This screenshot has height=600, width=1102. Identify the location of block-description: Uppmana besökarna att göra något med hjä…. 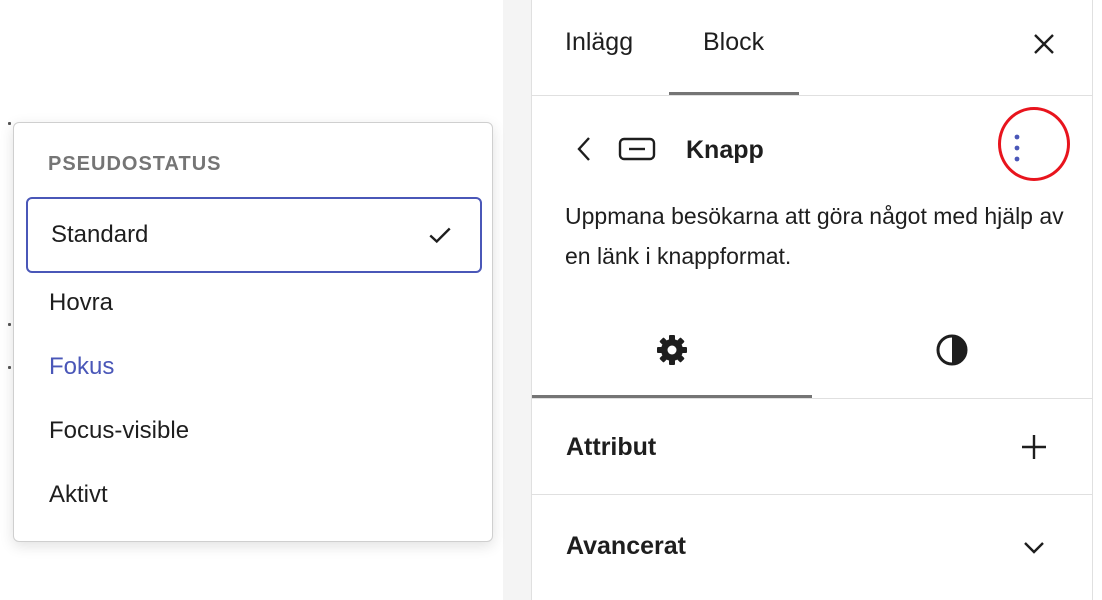
(814, 236).